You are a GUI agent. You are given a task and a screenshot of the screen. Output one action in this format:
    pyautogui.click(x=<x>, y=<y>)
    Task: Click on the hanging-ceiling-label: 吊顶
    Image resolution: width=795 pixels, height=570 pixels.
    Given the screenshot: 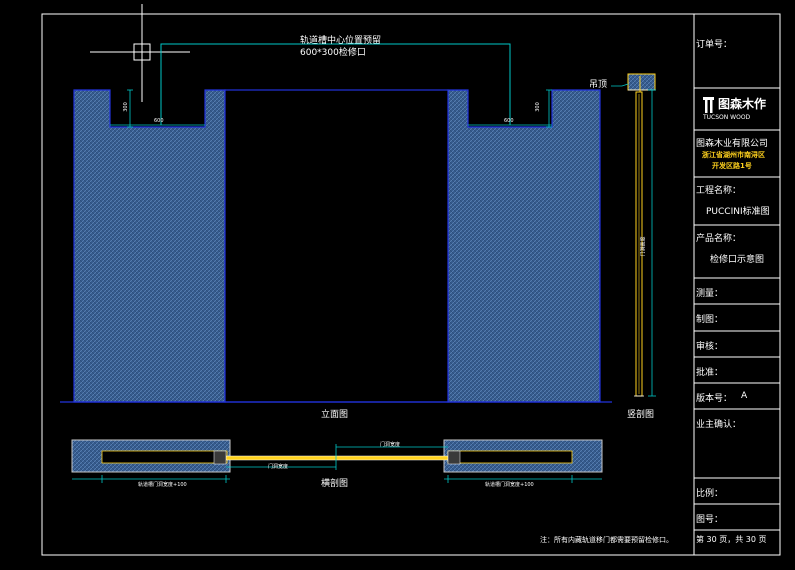 What is the action you would take?
    pyautogui.click(x=598, y=85)
    